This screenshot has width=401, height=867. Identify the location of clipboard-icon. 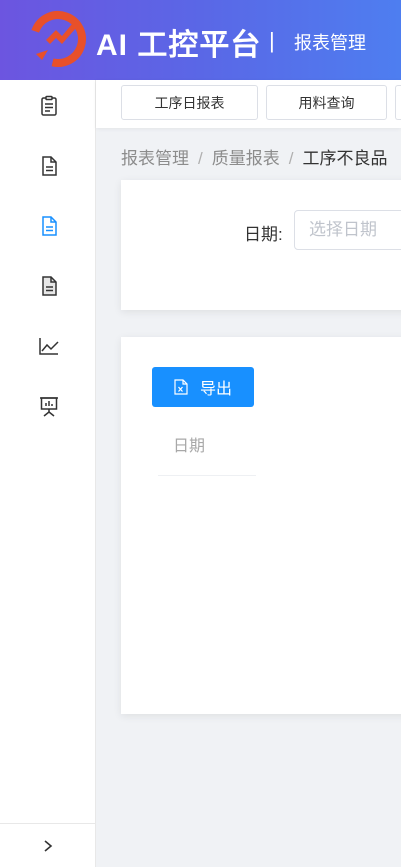
(49, 105).